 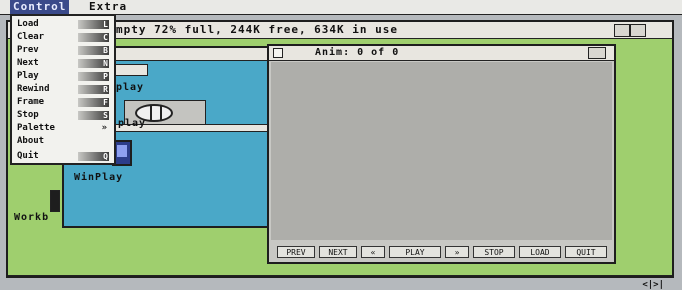 What do you see at coordinates (278, 53) in the screenshot?
I see `close-icon` at bounding box center [278, 53].